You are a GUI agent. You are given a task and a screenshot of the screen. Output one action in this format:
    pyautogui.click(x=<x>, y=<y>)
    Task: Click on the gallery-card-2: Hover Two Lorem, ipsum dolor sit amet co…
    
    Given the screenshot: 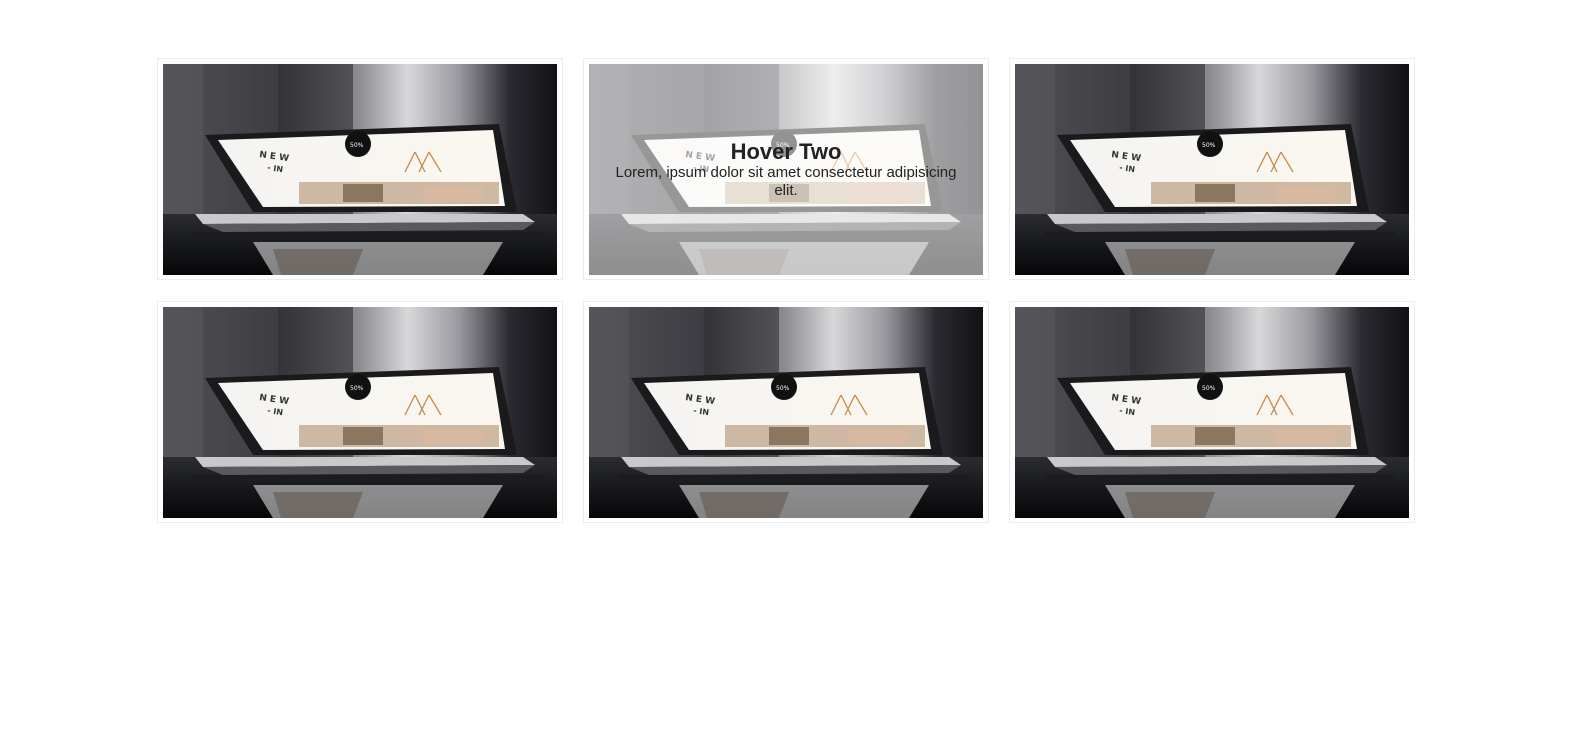 What is the action you would take?
    pyautogui.click(x=786, y=169)
    